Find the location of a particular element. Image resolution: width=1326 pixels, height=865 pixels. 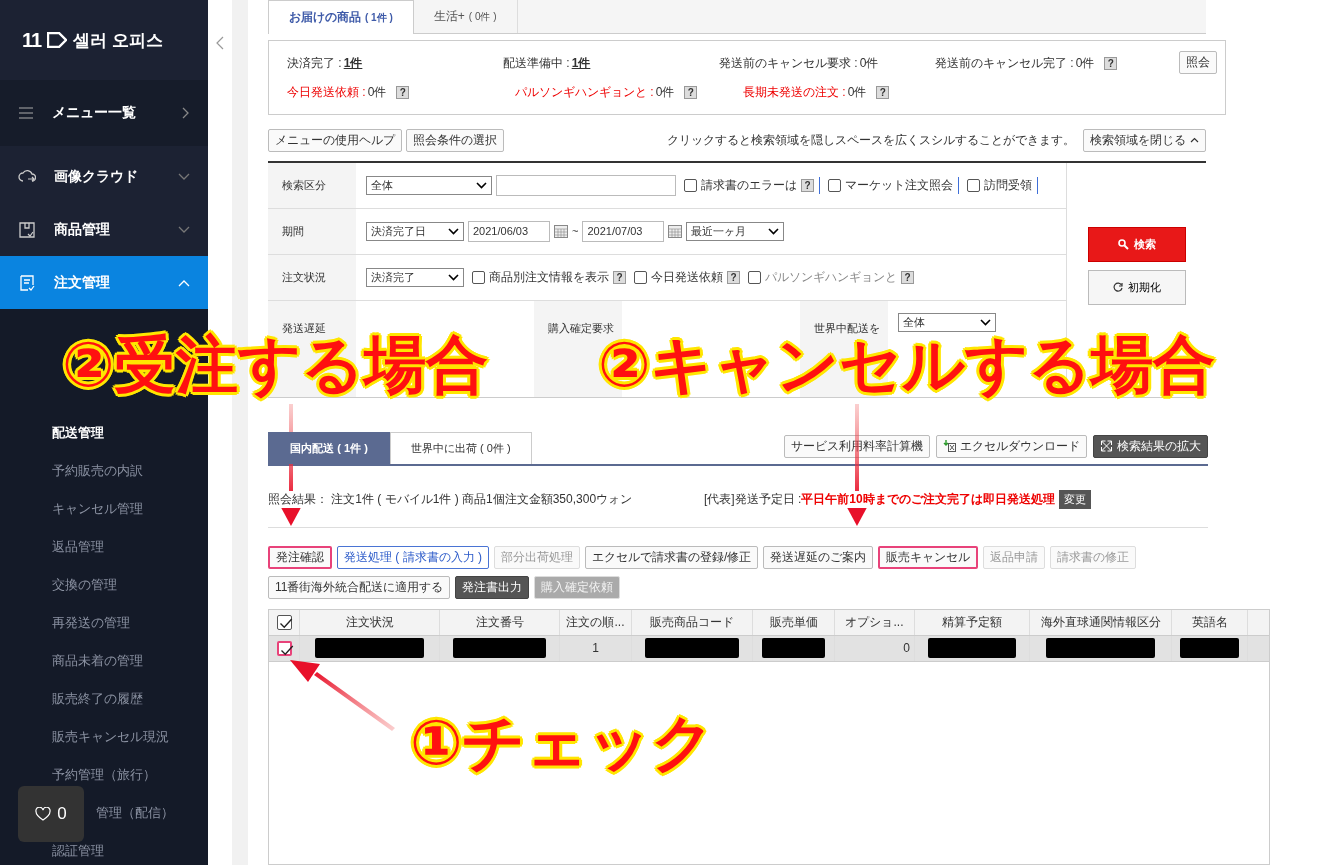

date-field: 2021/07/03 is located at coordinates (623, 231).